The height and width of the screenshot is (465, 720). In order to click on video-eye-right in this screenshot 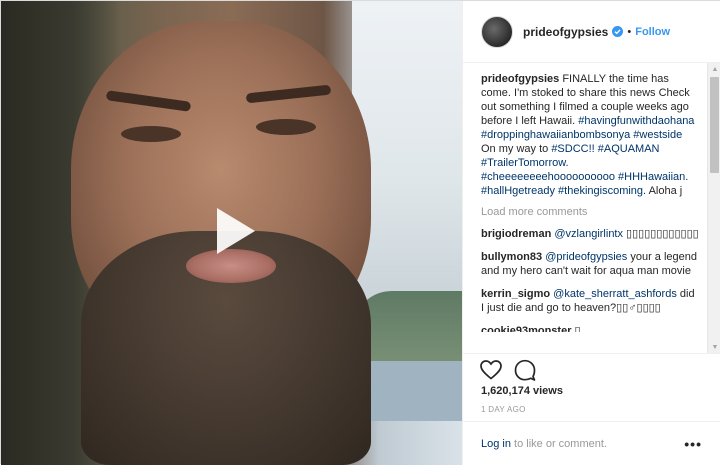, I will do `click(286, 127)`.